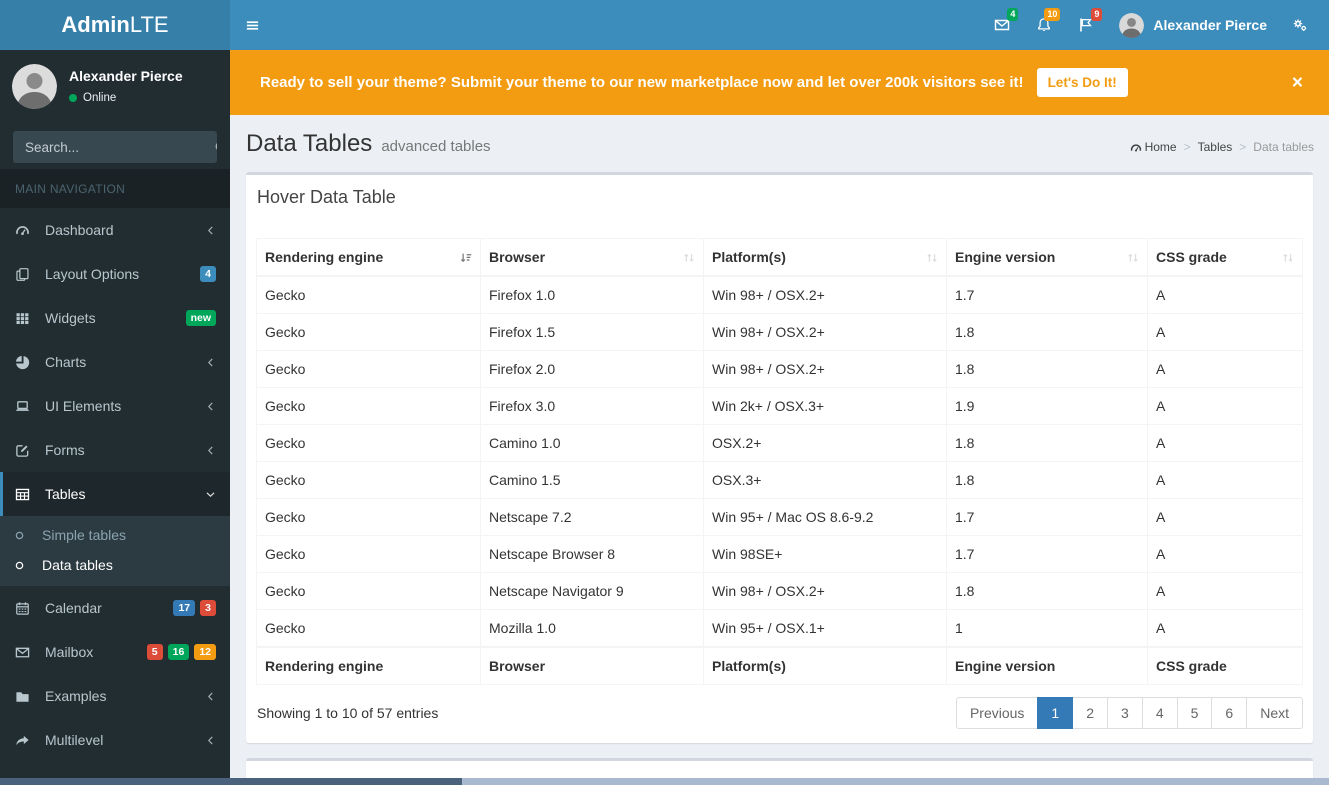  I want to click on messages-badge: 4, so click(1013, 14).